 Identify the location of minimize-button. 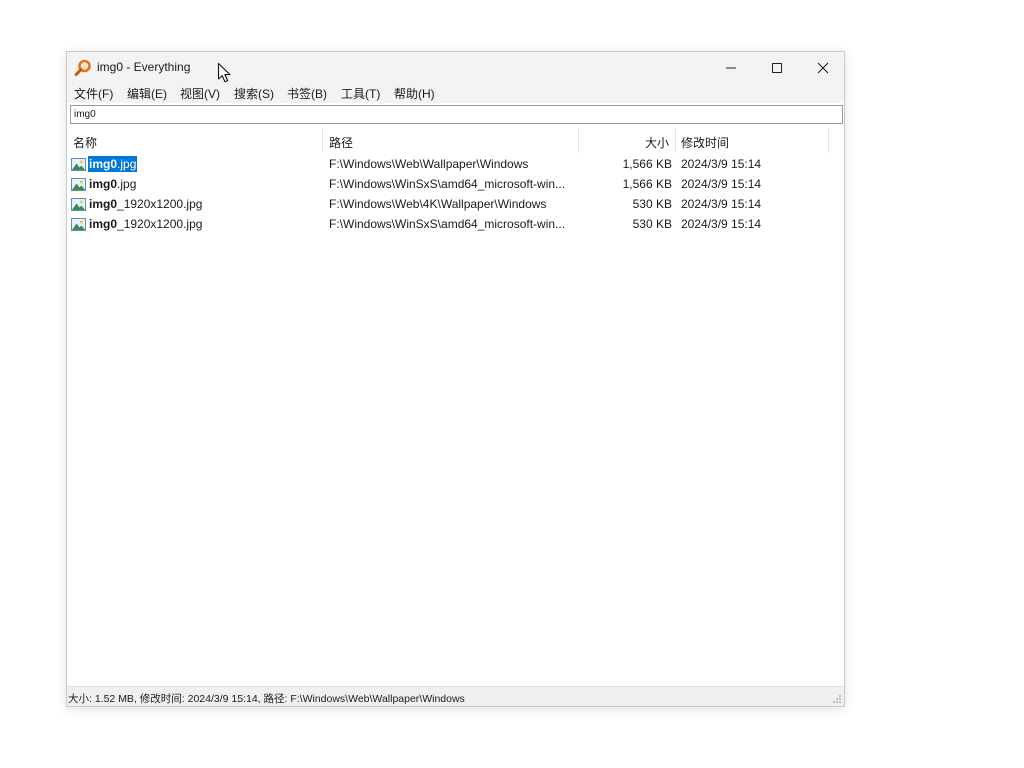
(731, 67).